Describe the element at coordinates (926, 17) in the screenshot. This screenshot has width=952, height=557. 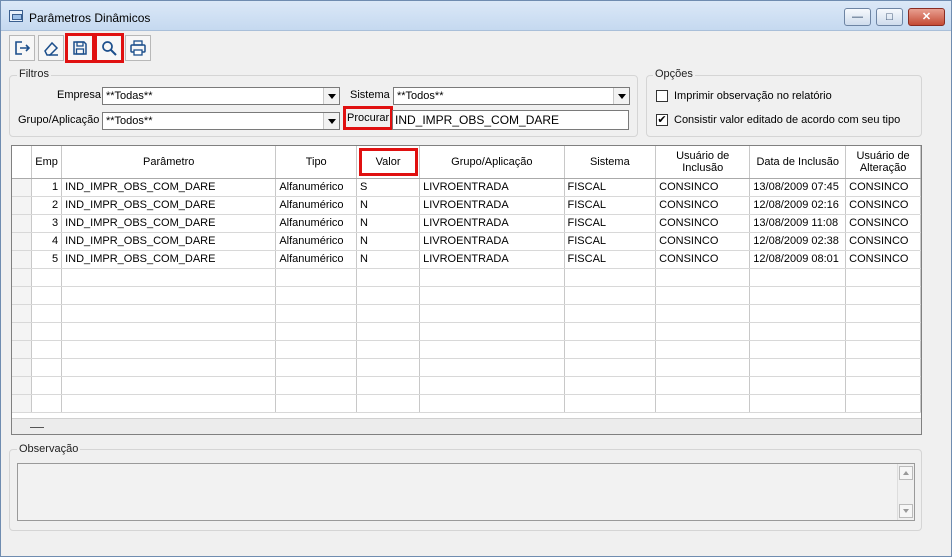
I see `close-button: ✕` at that location.